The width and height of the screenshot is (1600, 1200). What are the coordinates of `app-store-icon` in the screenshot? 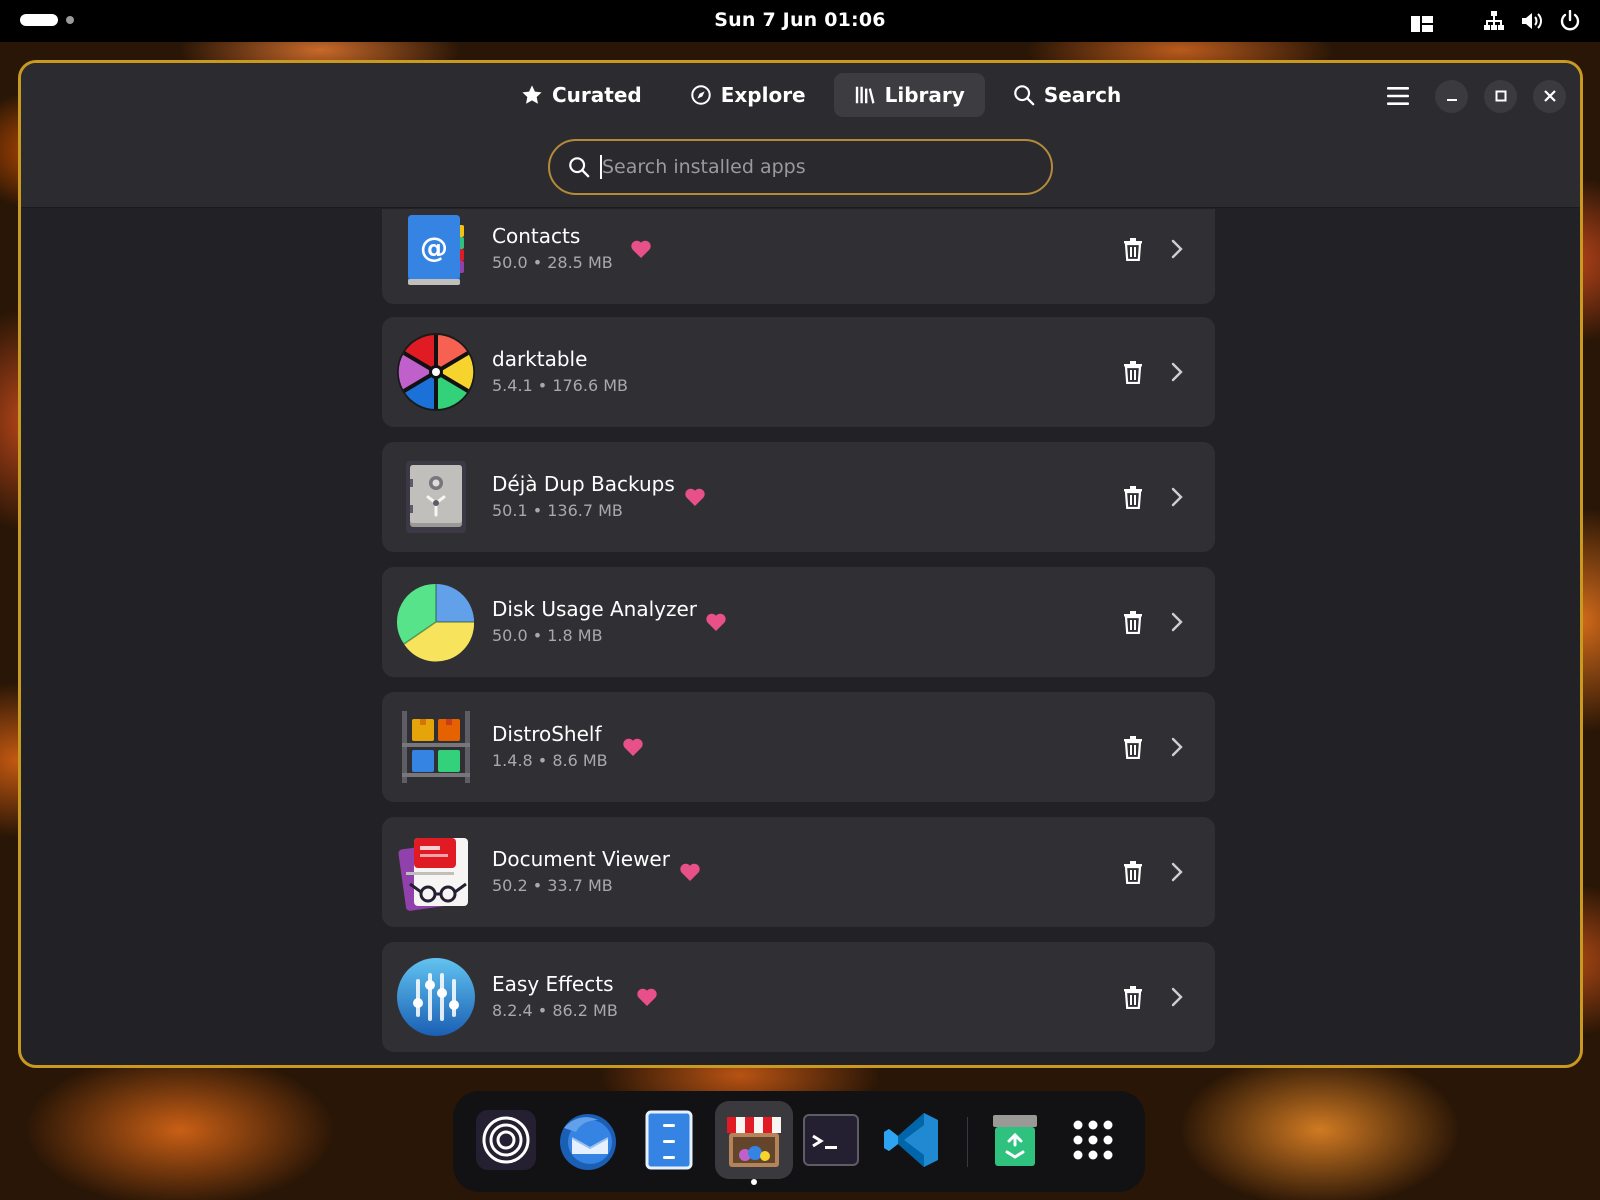 It's located at (754, 1142).